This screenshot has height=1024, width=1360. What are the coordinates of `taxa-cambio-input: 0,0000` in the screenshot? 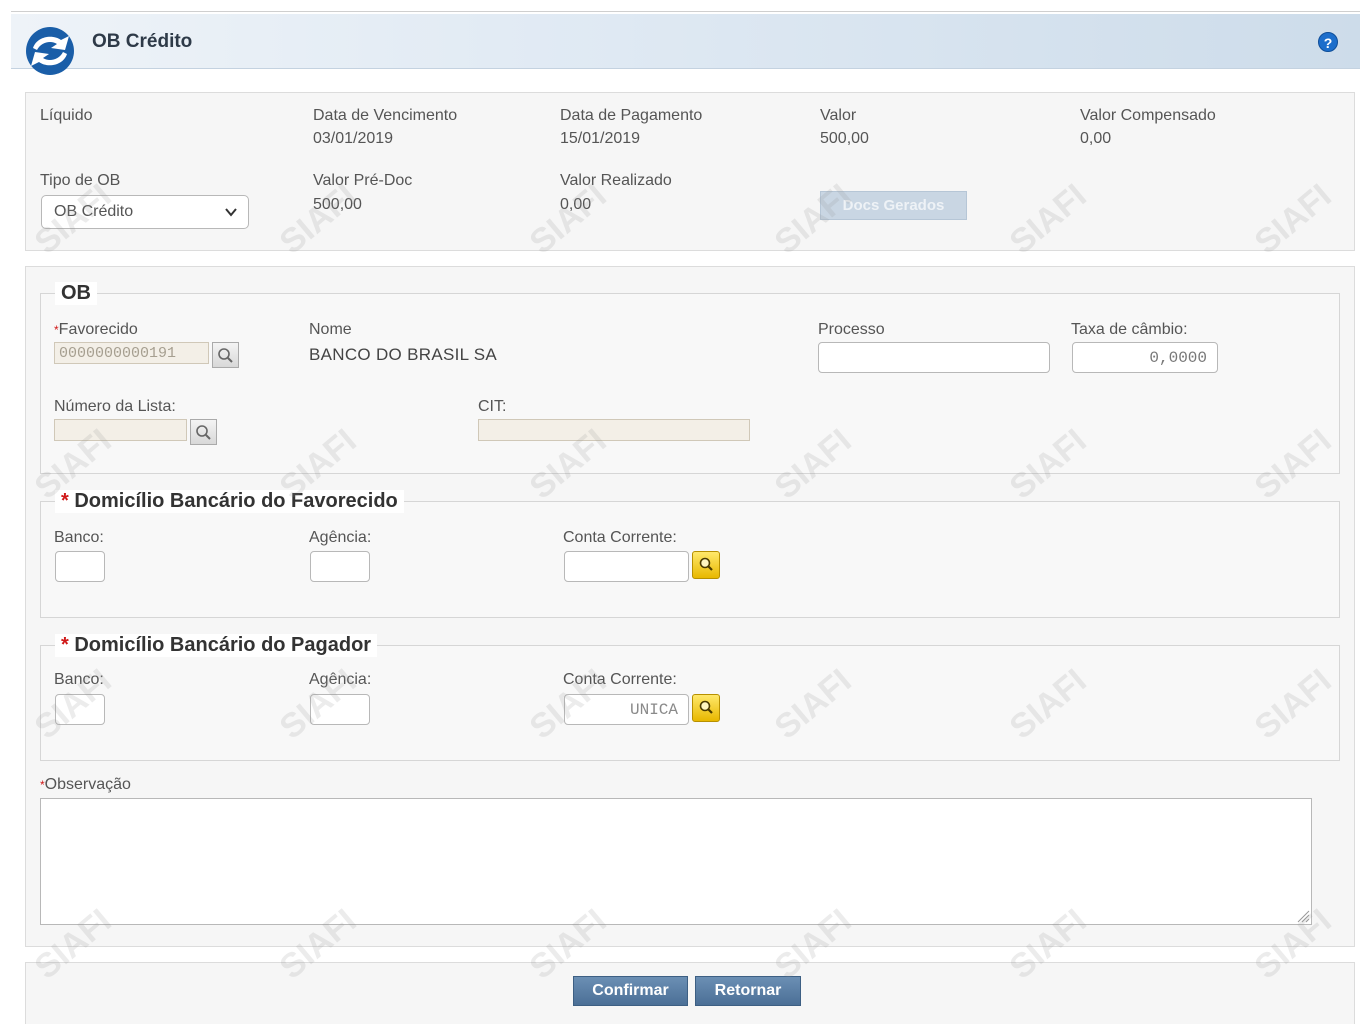 It's located at (1145, 357).